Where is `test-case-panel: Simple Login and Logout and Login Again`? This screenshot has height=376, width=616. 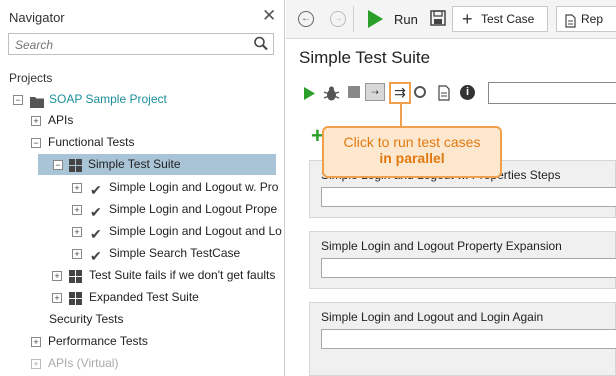
test-case-panel: Simple Login and Logout and Login Again is located at coordinates (462, 339).